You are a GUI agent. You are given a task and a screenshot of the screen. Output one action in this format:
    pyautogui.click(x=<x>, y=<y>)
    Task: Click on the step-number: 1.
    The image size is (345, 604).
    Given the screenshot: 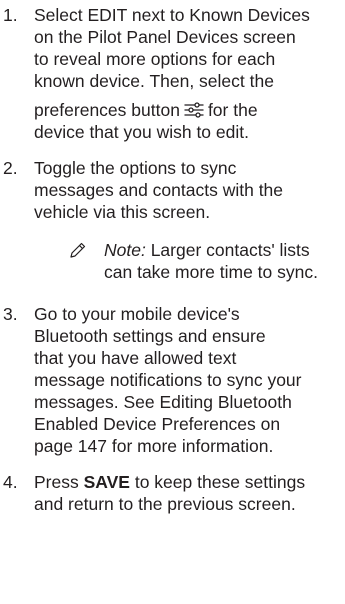 What is the action you would take?
    pyautogui.click(x=10, y=15)
    